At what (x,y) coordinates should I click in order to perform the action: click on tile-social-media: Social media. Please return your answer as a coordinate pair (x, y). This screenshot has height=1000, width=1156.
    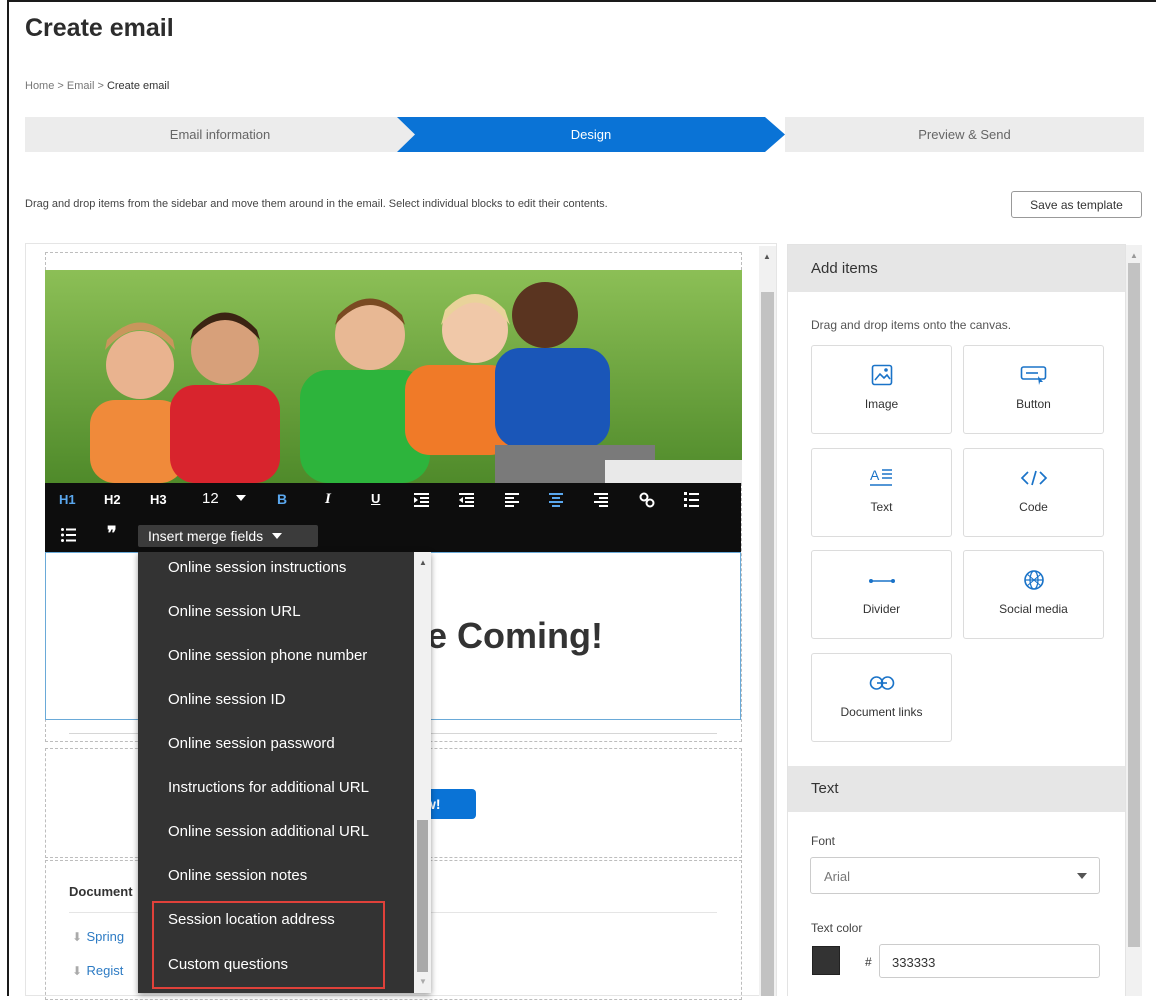
    Looking at the image, I should click on (1033, 594).